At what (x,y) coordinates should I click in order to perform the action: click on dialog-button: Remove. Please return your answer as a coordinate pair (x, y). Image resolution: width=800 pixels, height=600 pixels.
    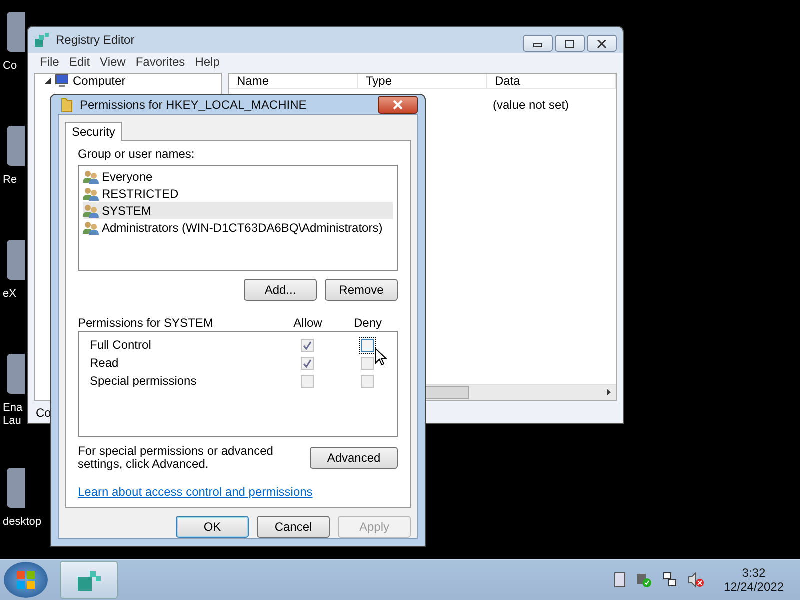
    Looking at the image, I should click on (361, 290).